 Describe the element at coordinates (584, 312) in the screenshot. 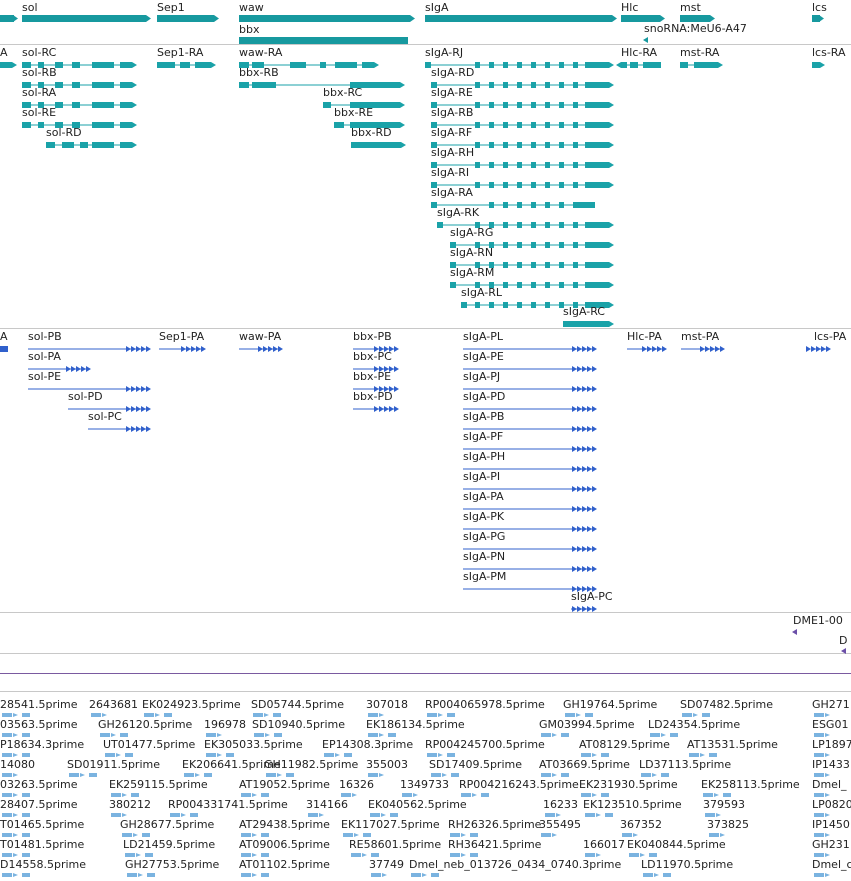

I see `transcript-label-sIgA-RC: sIgA-RC` at that location.